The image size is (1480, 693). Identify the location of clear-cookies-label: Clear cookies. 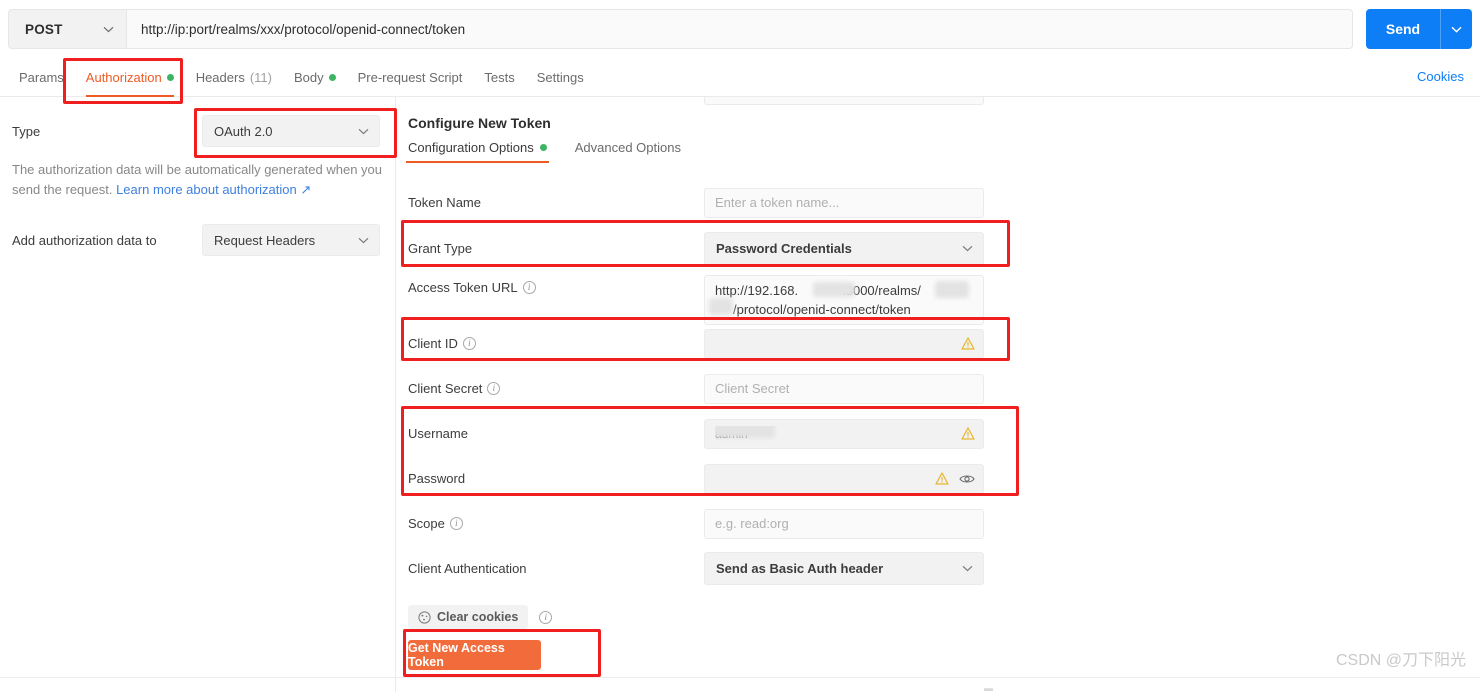
(478, 617).